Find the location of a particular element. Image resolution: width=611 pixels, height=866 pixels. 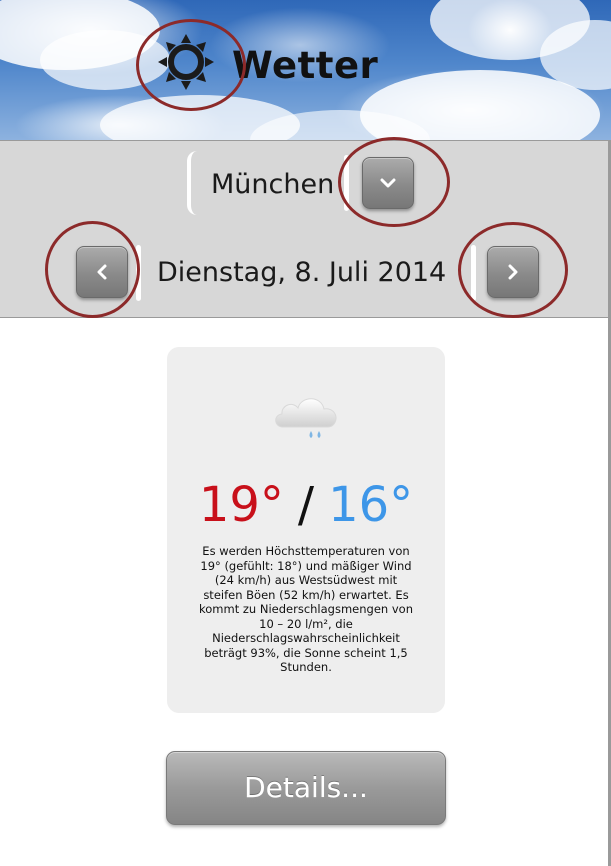

sun-icon is located at coordinates (186, 62).